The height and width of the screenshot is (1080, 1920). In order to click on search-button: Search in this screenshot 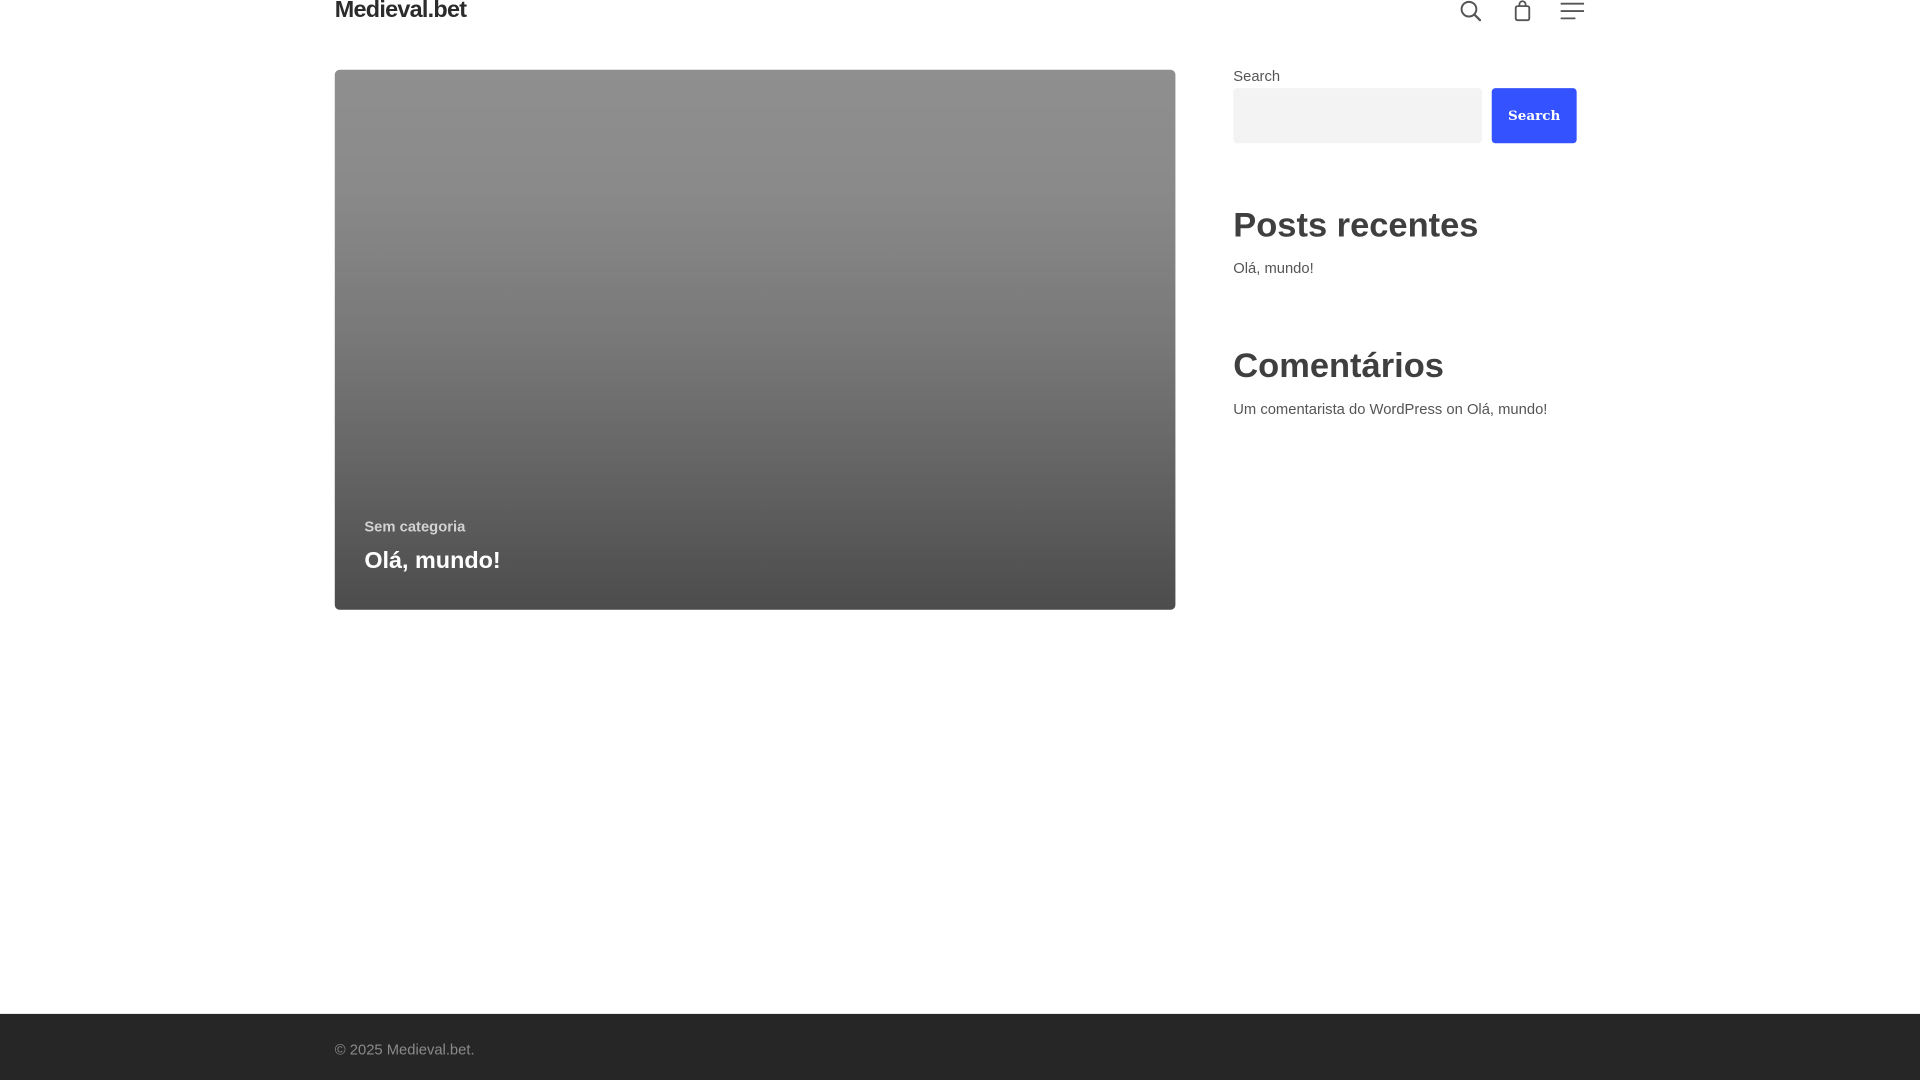, I will do `click(1534, 116)`.